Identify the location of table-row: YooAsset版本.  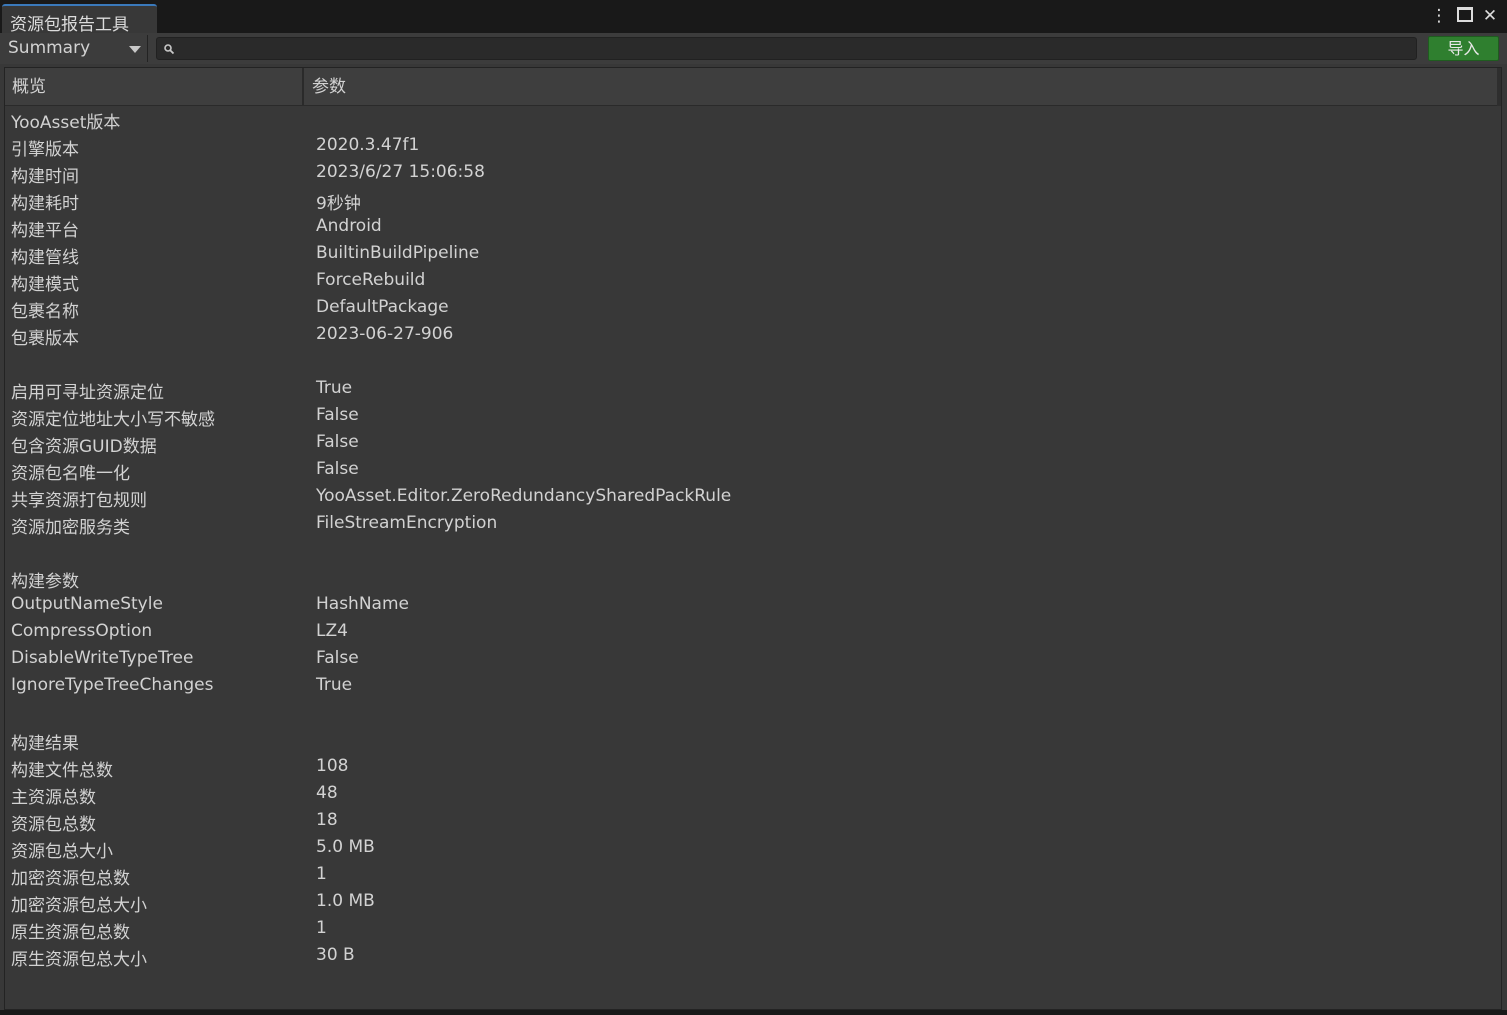
(753, 119).